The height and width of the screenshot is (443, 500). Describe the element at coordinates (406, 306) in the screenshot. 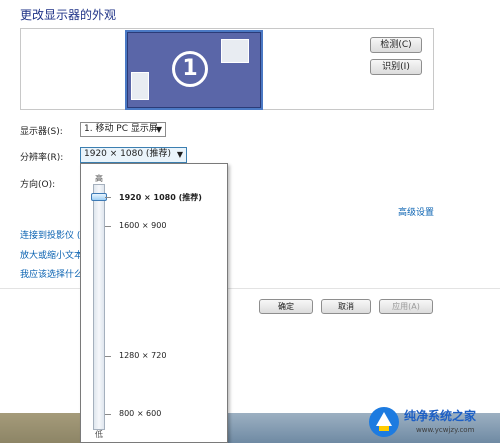

I see `apply-button: 应用(A)` at that location.